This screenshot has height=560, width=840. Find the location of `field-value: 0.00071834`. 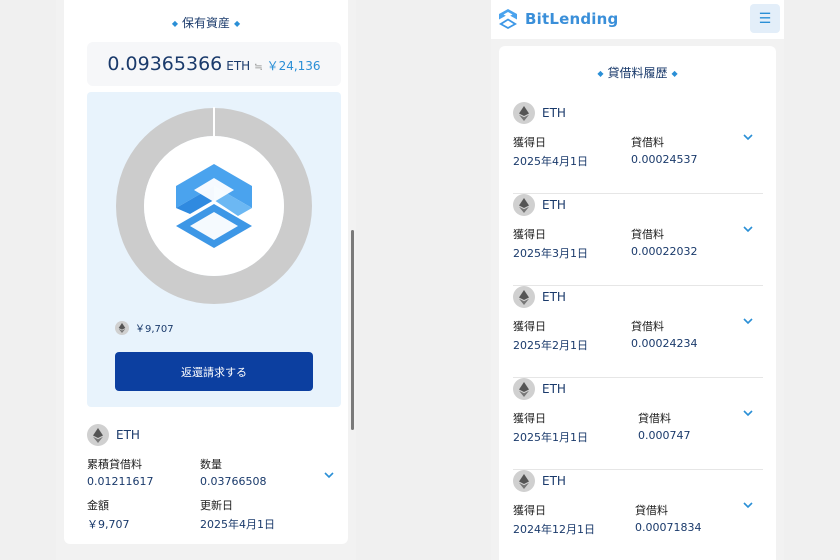

field-value: 0.00071834 is located at coordinates (668, 527).